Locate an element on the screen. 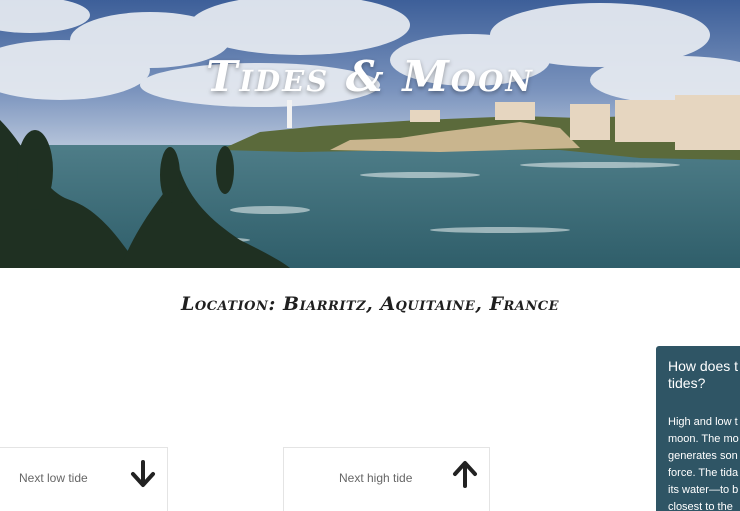  info-body-line: force. The tida is located at coordinates (703, 473).